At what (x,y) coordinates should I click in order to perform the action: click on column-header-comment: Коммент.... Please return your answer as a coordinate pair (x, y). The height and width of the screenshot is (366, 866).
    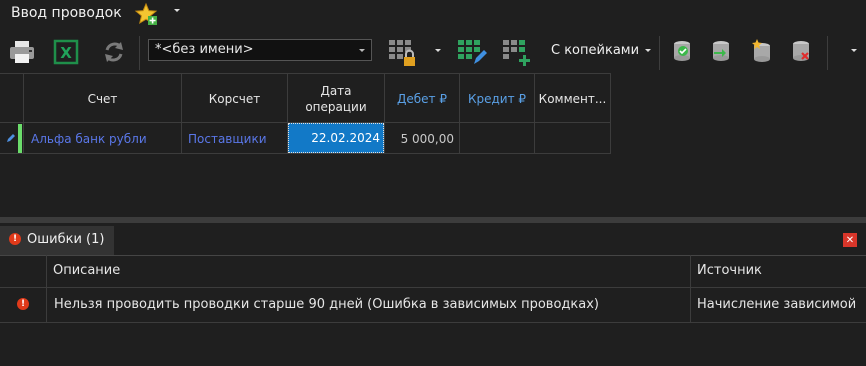
    Looking at the image, I should click on (572, 98).